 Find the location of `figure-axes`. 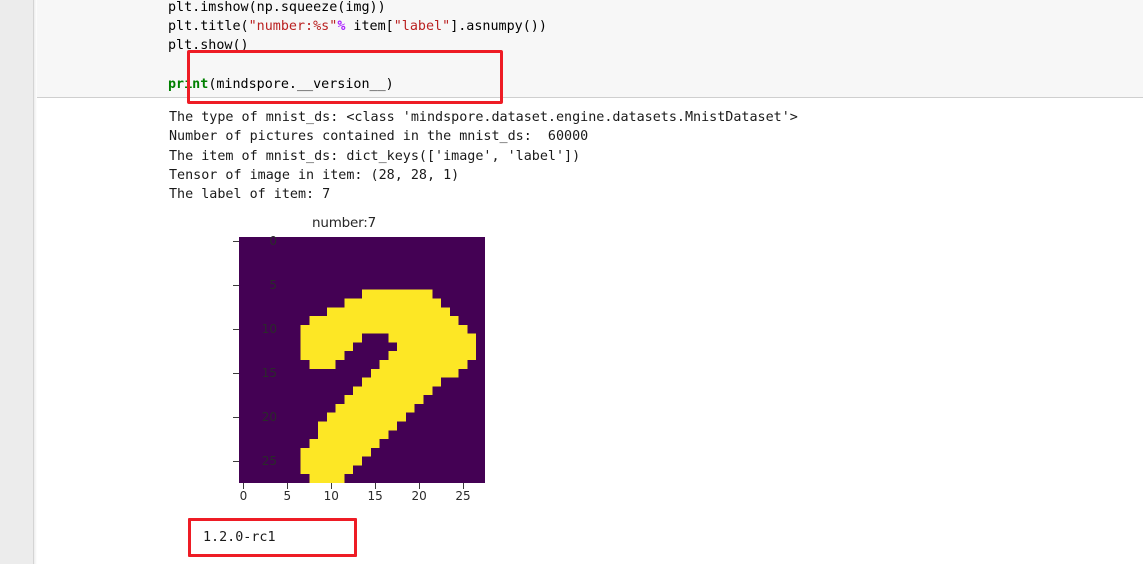

figure-axes is located at coordinates (362, 360).